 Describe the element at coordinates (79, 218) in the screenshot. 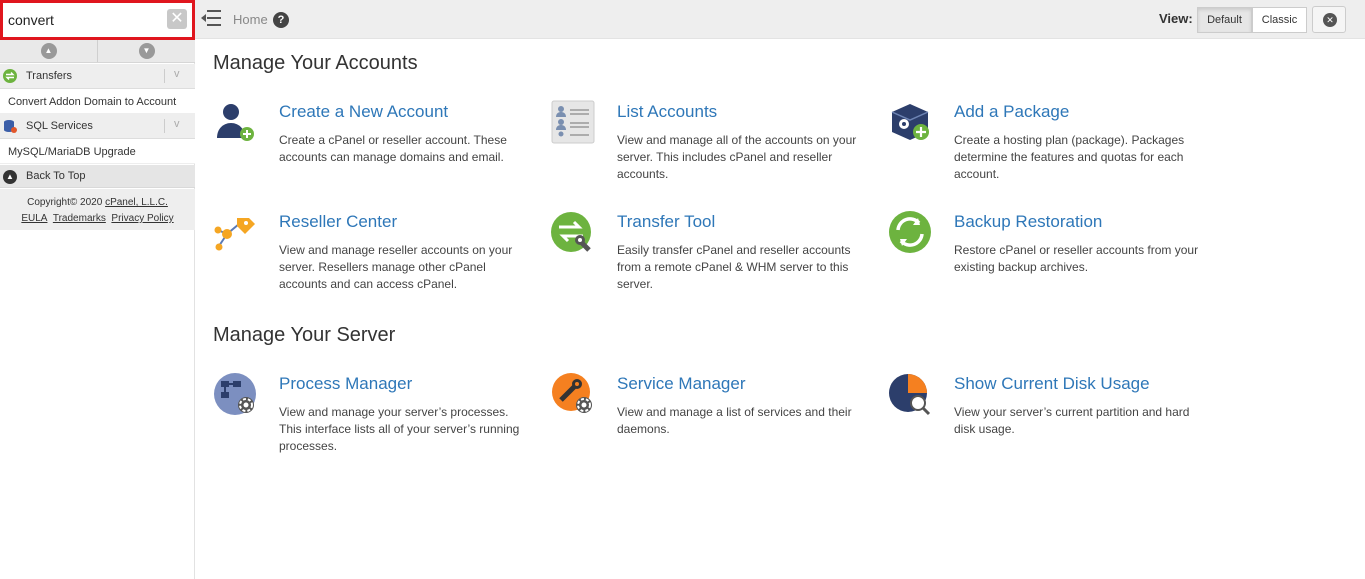

I see `trademarks-link: Trademarks` at that location.